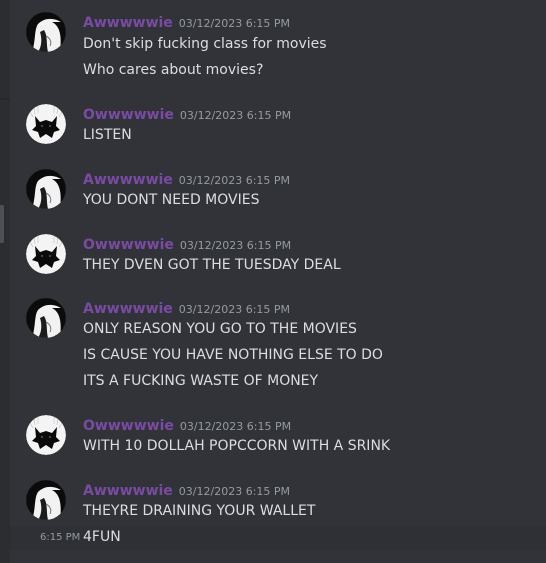 The image size is (546, 563). Describe the element at coordinates (5, 99) in the screenshot. I see `rail-divider` at that location.